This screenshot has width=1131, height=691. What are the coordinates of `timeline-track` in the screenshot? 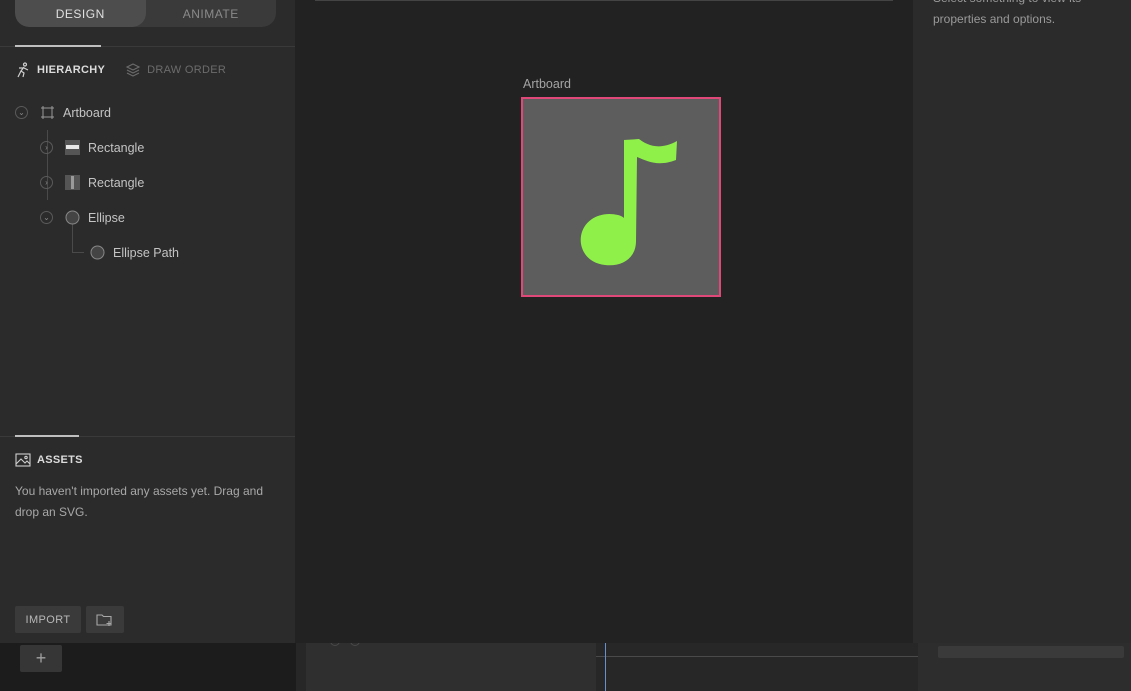 It's located at (757, 656).